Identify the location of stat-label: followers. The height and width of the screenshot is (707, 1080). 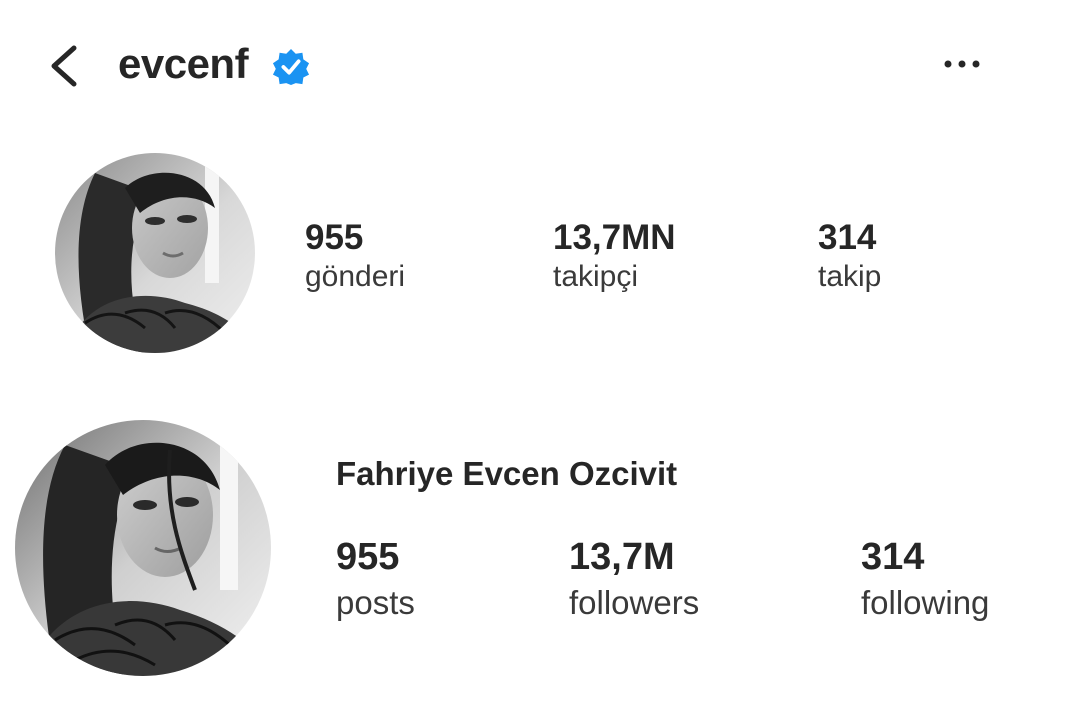
(634, 602).